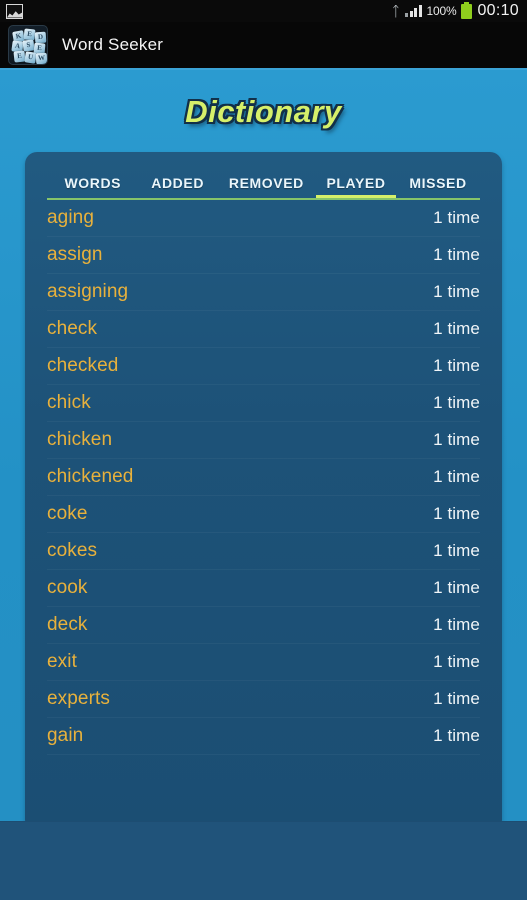 This screenshot has height=900, width=527. Describe the element at coordinates (263, 11) in the screenshot. I see `status-bar: ᛏ 100% 00:10` at that location.